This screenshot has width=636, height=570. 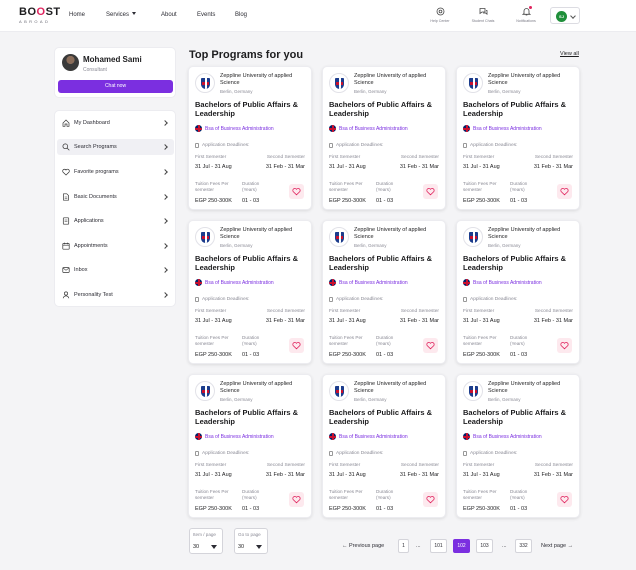 I want to click on student-chats-label: Student Chats, so click(x=483, y=21).